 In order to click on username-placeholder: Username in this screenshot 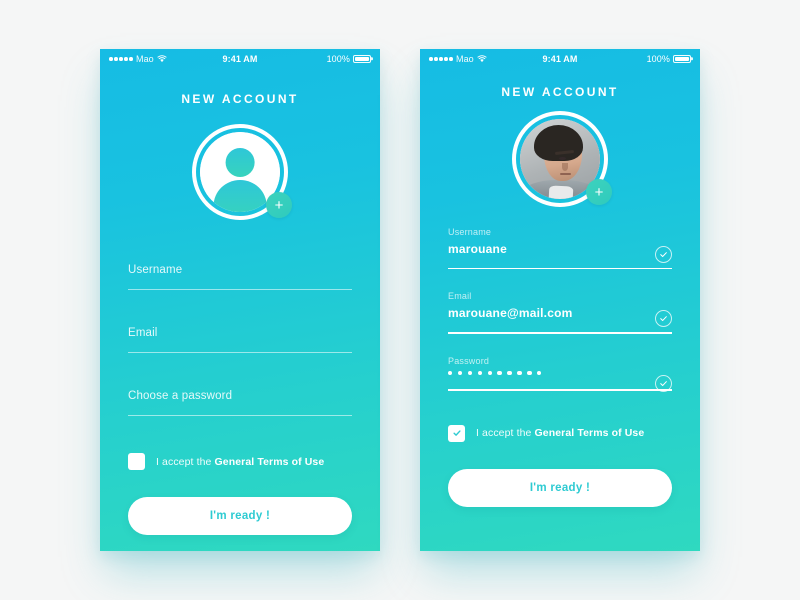, I will do `click(155, 270)`.